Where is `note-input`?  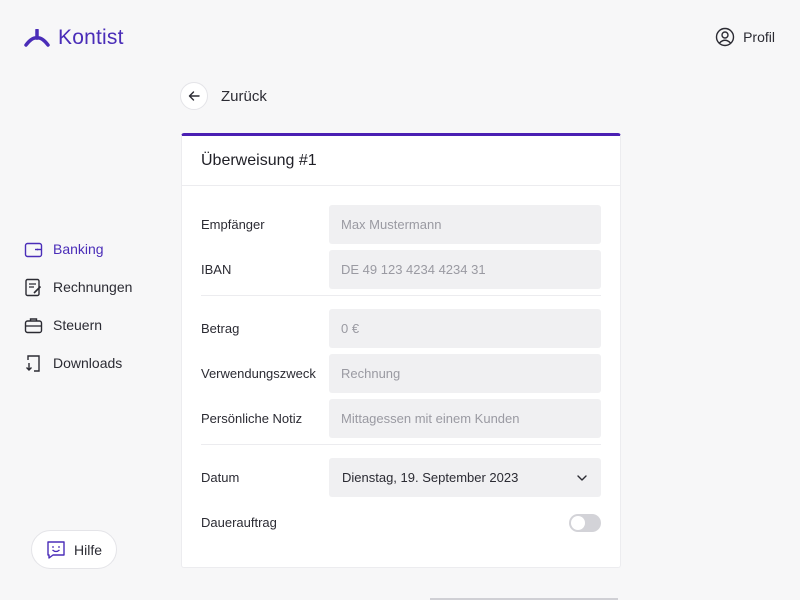 note-input is located at coordinates (465, 418).